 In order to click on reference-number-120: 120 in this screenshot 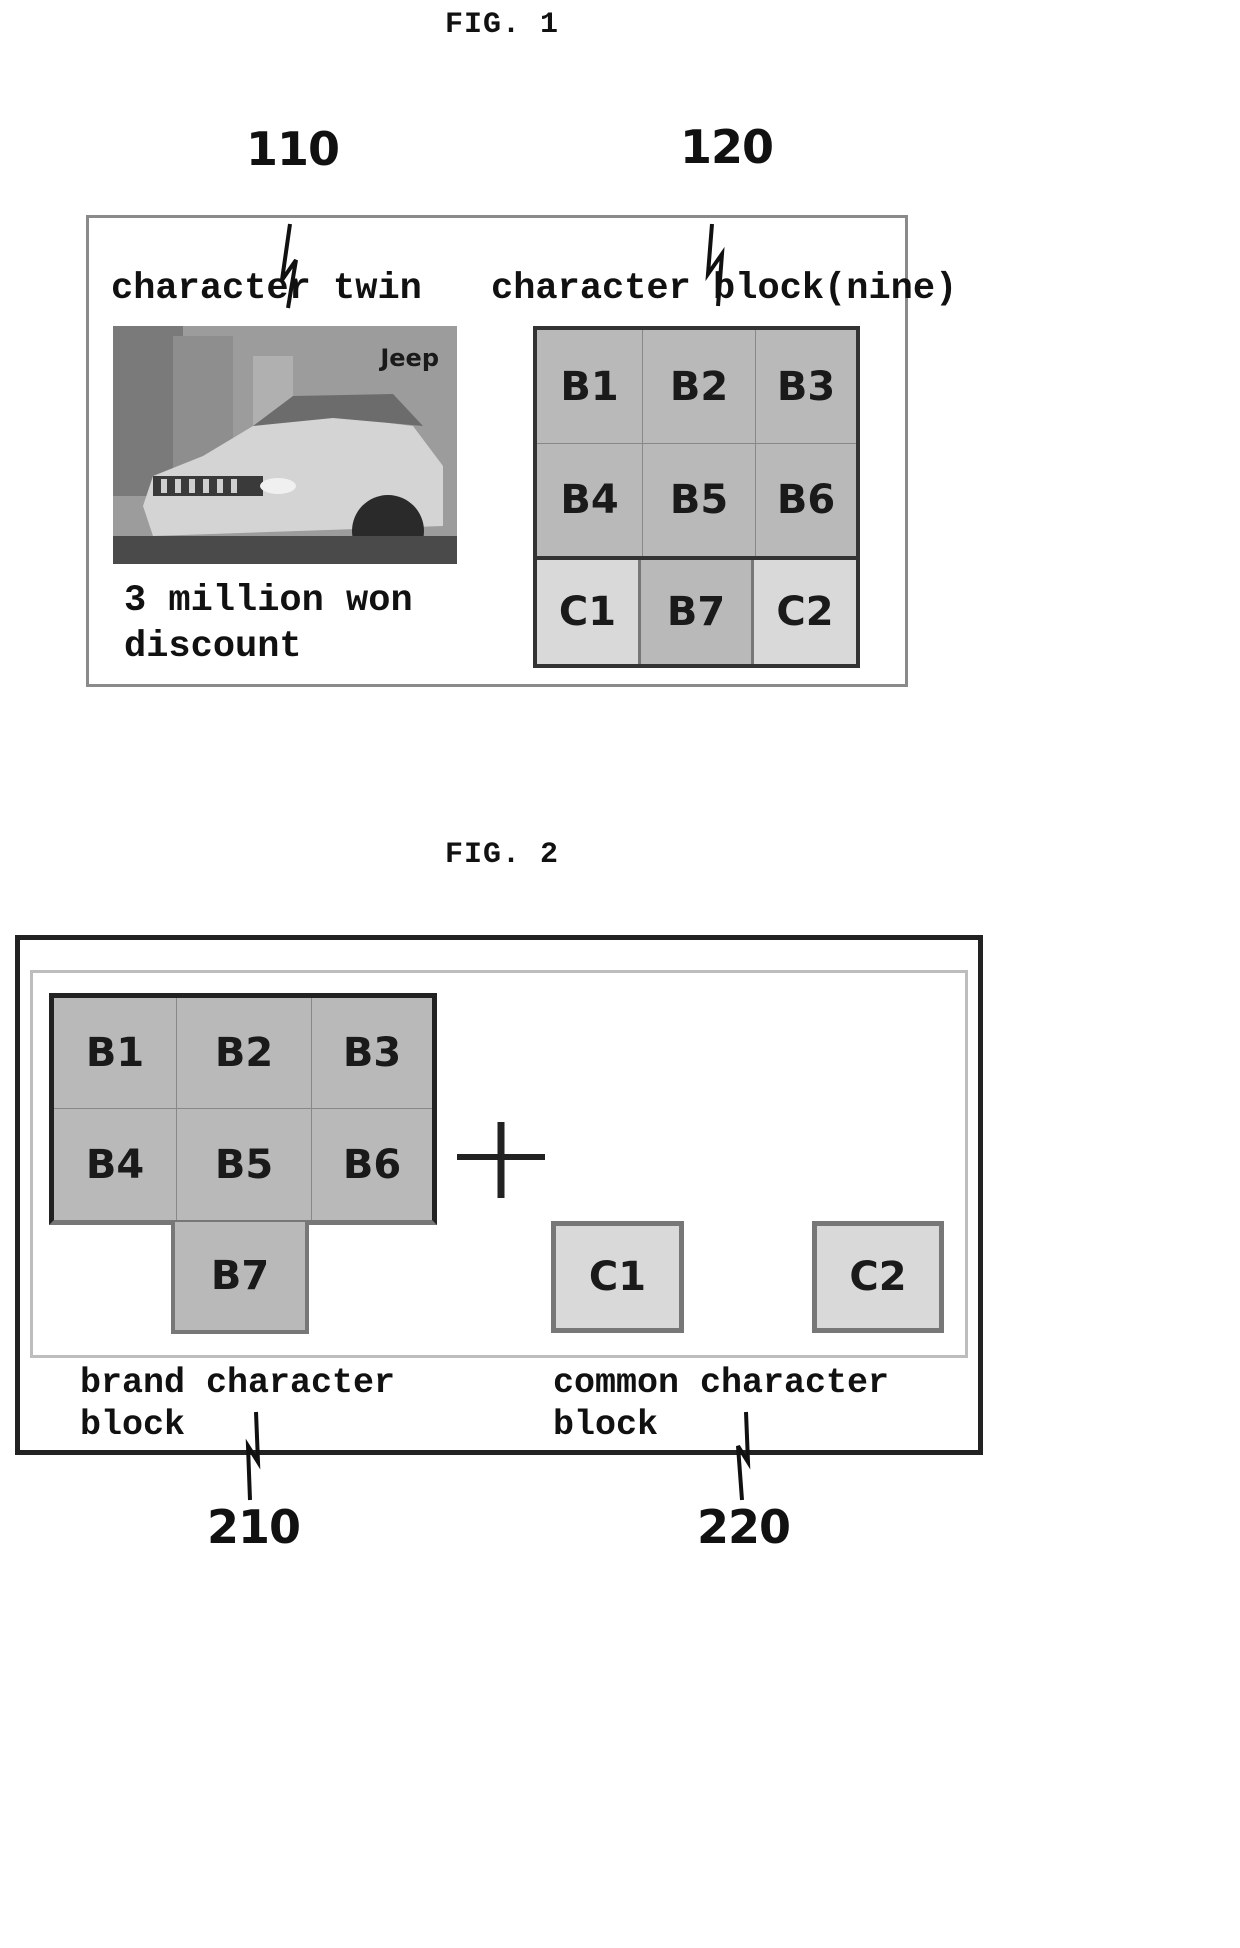, I will do `click(727, 147)`.